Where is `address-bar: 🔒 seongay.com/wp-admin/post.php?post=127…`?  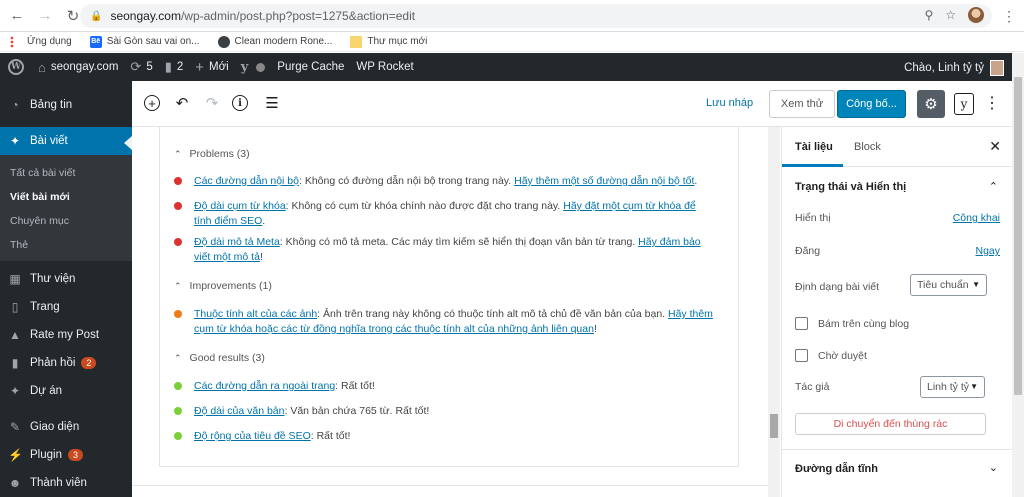 address-bar: 🔒 seongay.com/wp-admin/post.php?post=127… is located at coordinates (536, 16).